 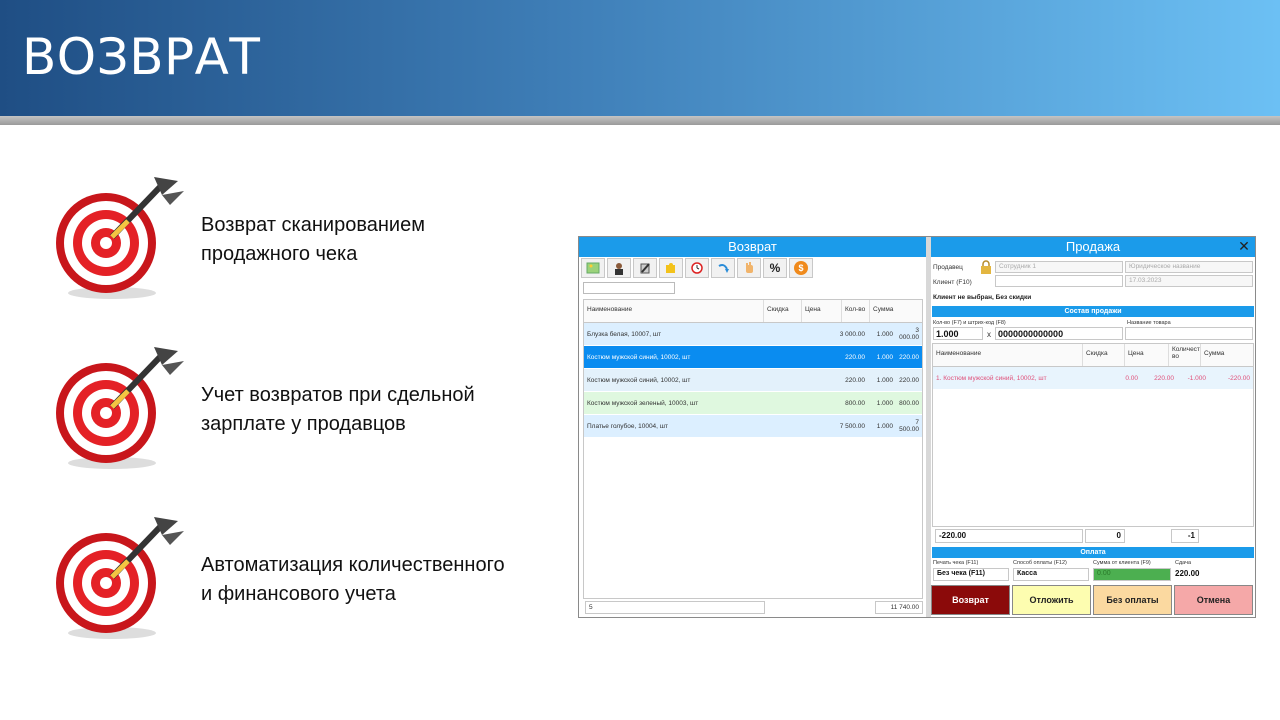 I want to click on seller-select: Сотрудник 1, so click(x=1059, y=267).